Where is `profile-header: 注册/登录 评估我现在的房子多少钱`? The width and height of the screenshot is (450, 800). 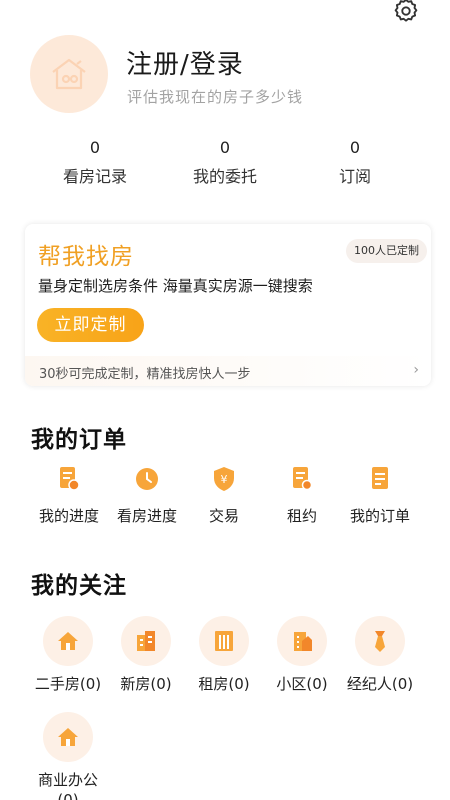 profile-header: 注册/登录 评估我现在的房子多少钱 is located at coordinates (230, 75).